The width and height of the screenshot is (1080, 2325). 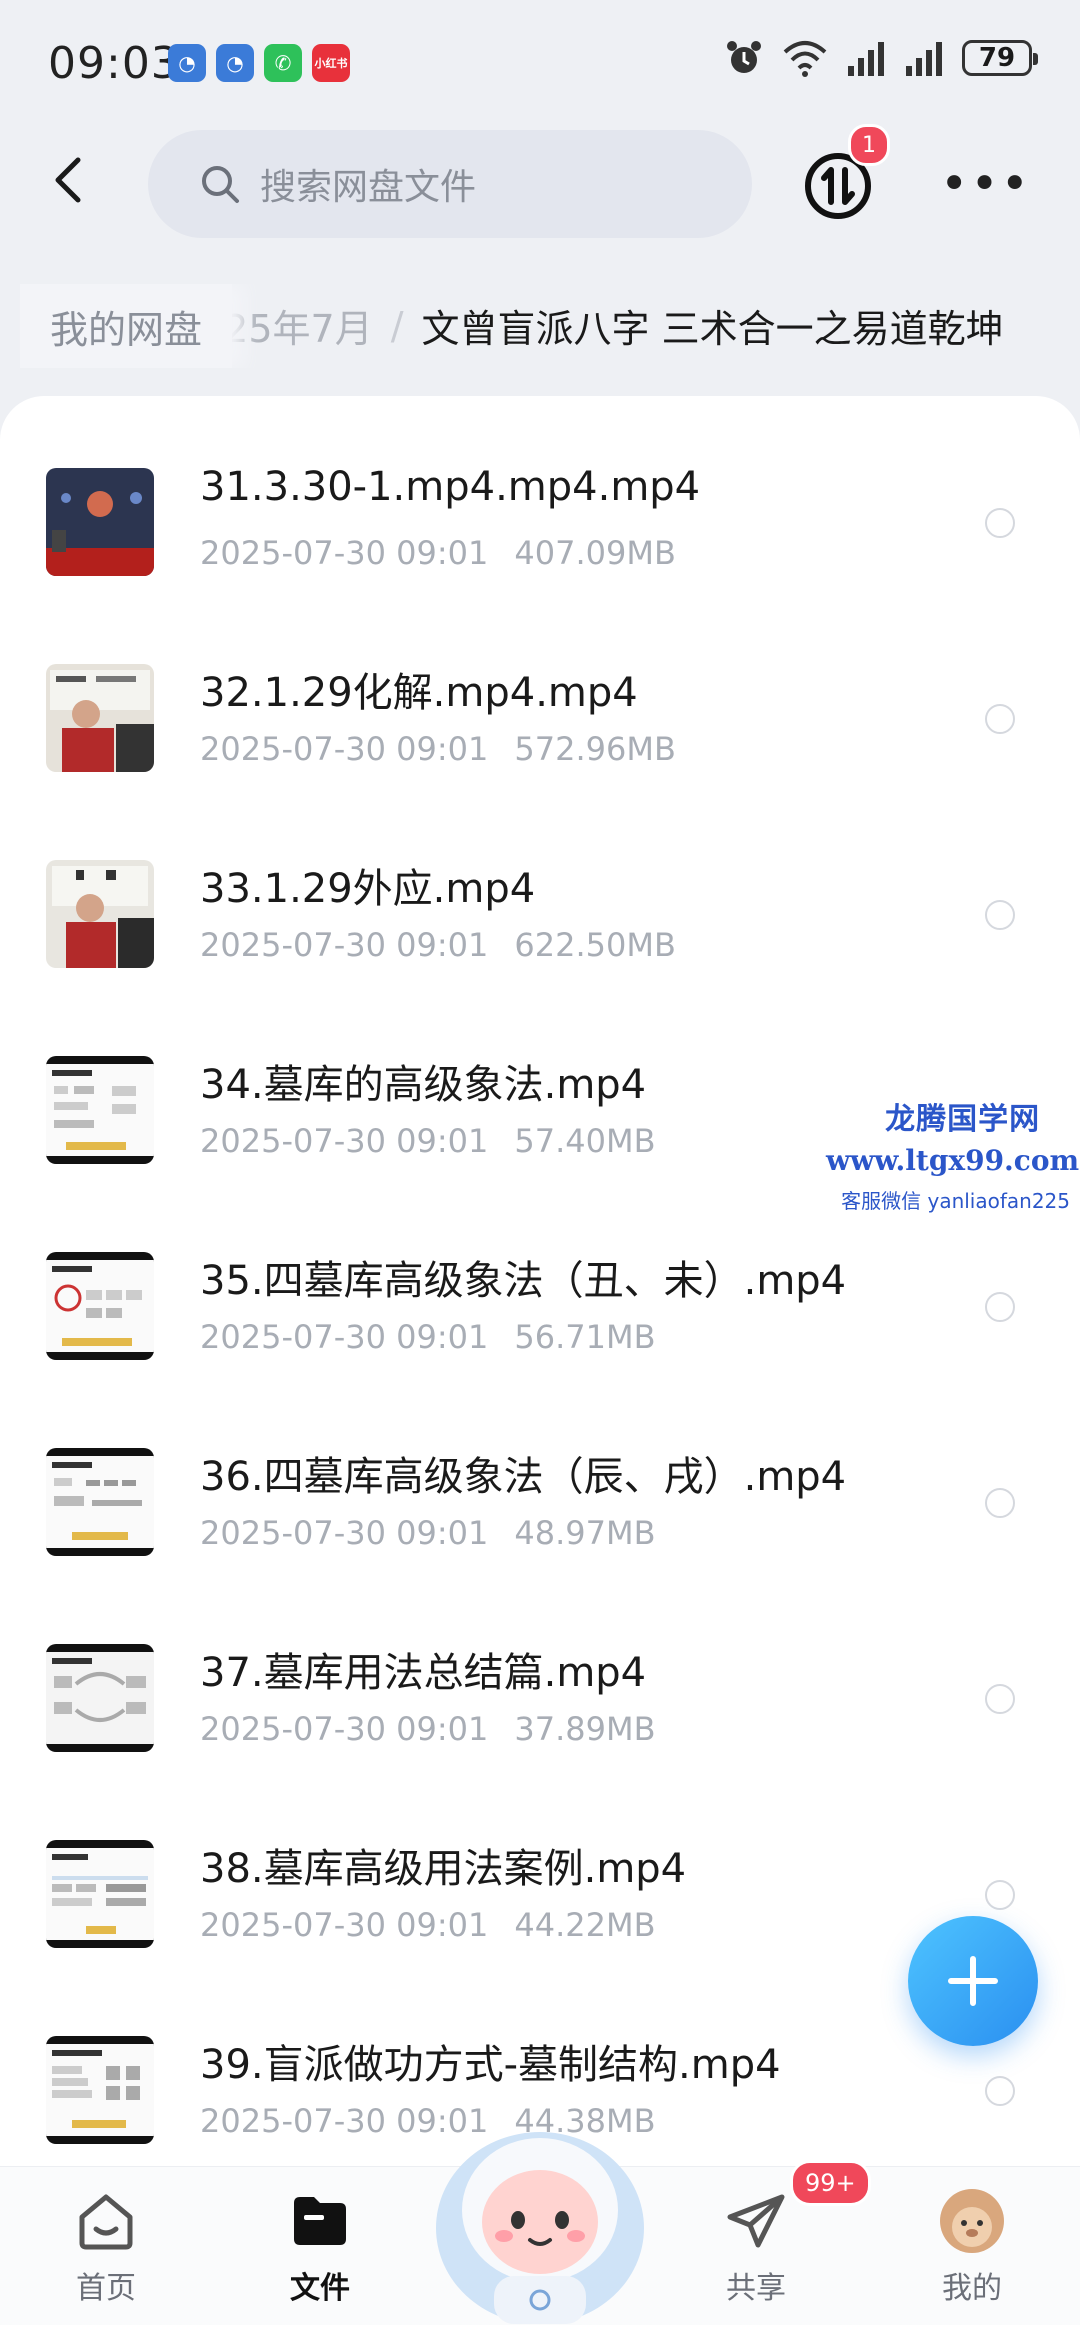 I want to click on nav-mine: 我的, so click(x=972, y=2247).